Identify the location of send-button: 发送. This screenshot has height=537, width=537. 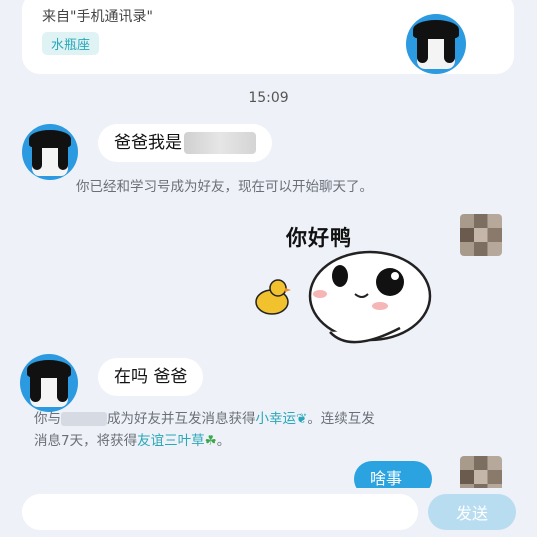
(472, 512).